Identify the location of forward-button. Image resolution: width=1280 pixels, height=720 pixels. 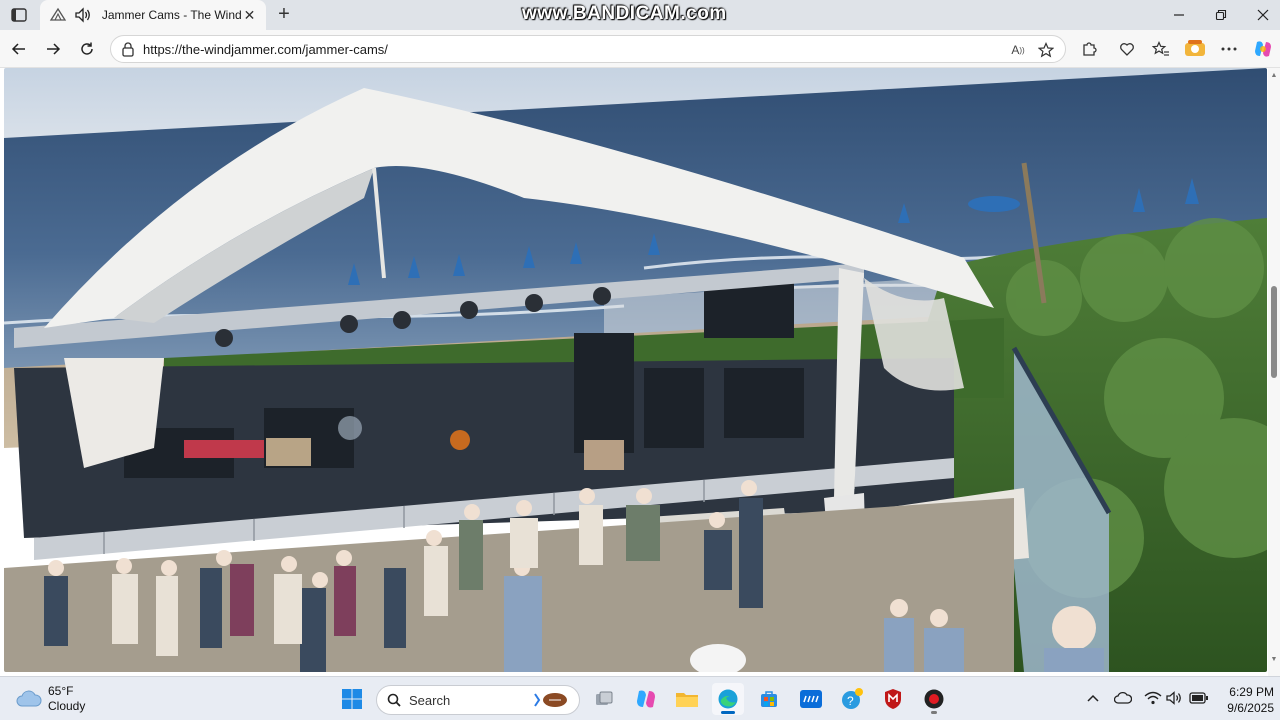
(53, 49).